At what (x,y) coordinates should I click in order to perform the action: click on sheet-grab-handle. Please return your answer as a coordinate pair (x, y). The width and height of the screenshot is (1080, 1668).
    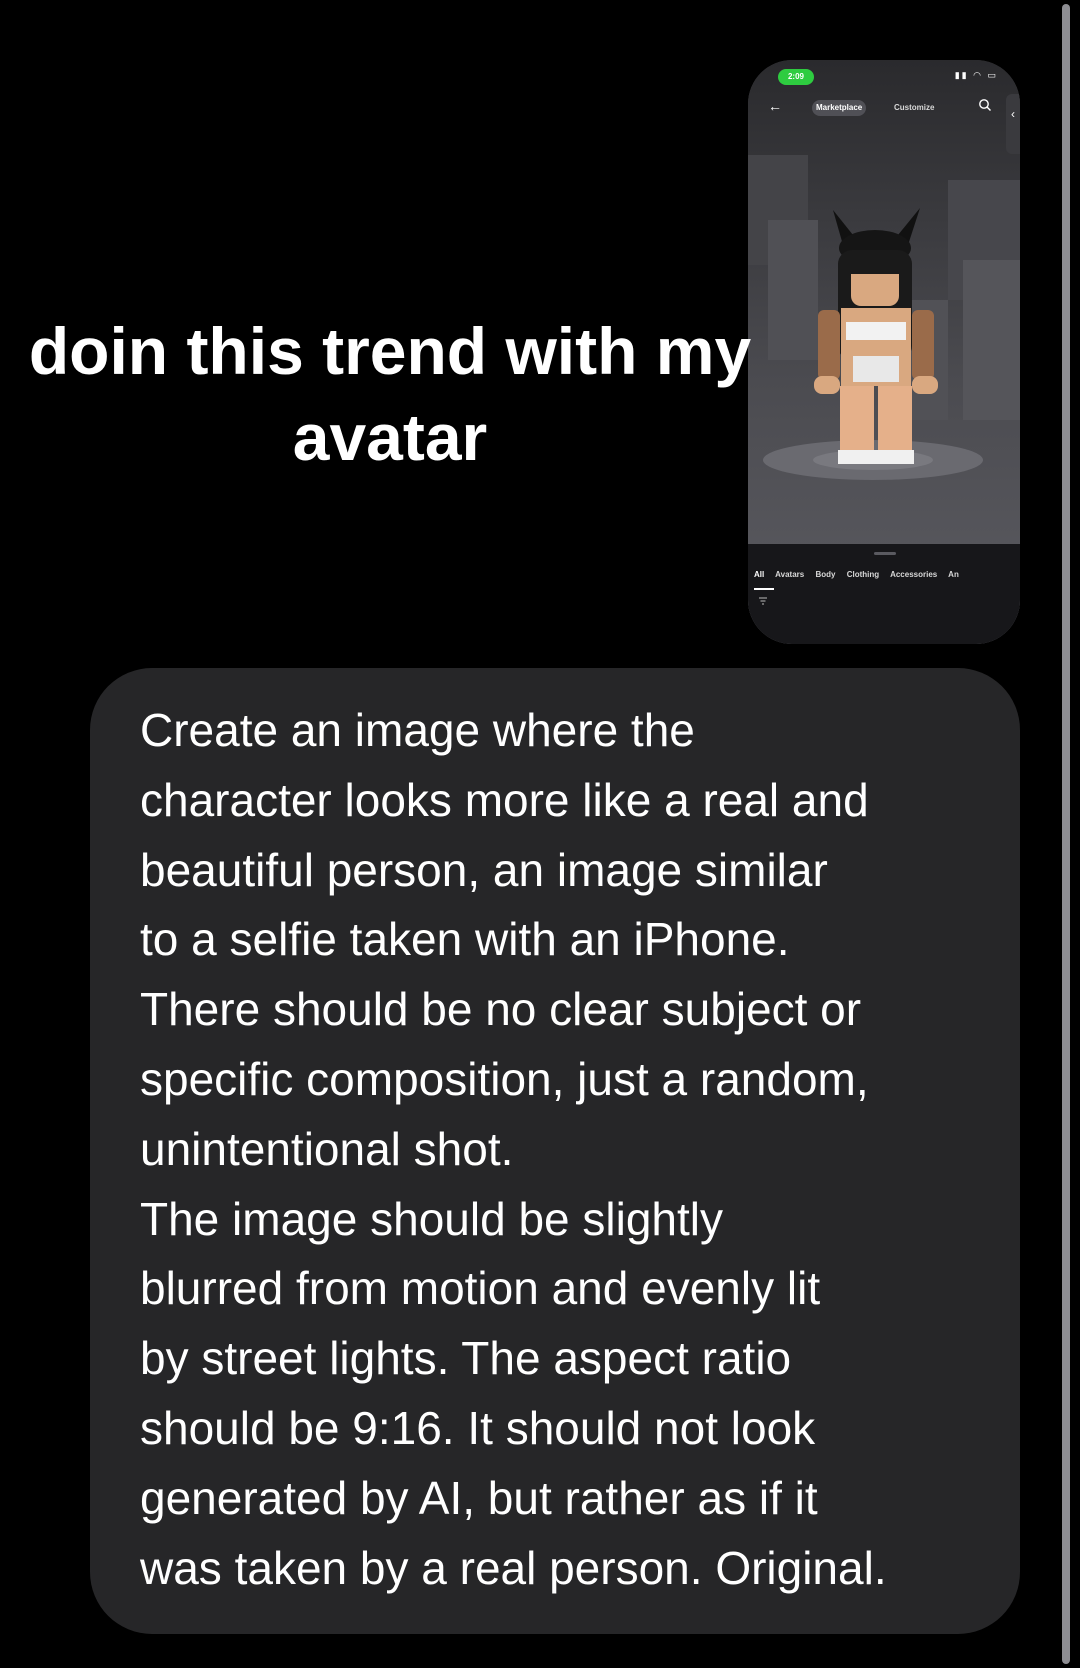
    Looking at the image, I should click on (885, 553).